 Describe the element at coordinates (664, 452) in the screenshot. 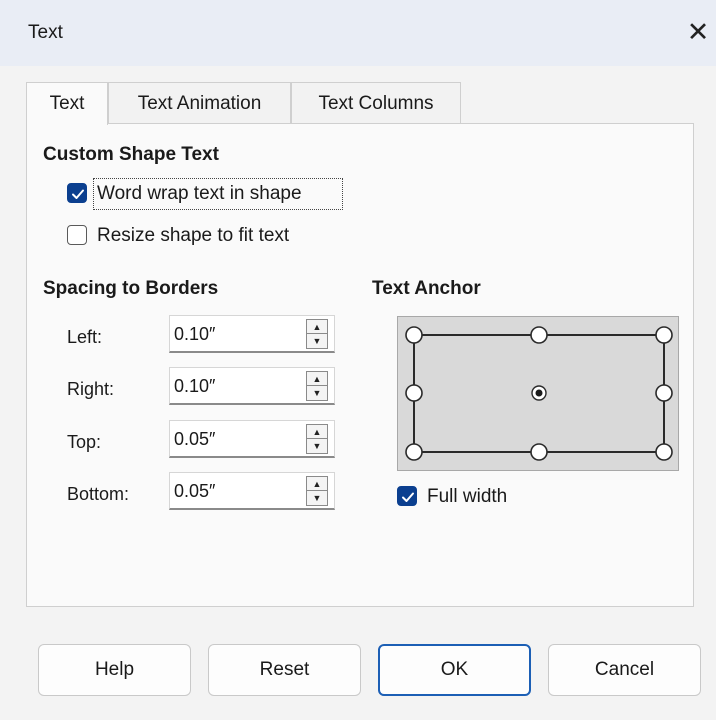

I see `anchor-bottom-right` at that location.